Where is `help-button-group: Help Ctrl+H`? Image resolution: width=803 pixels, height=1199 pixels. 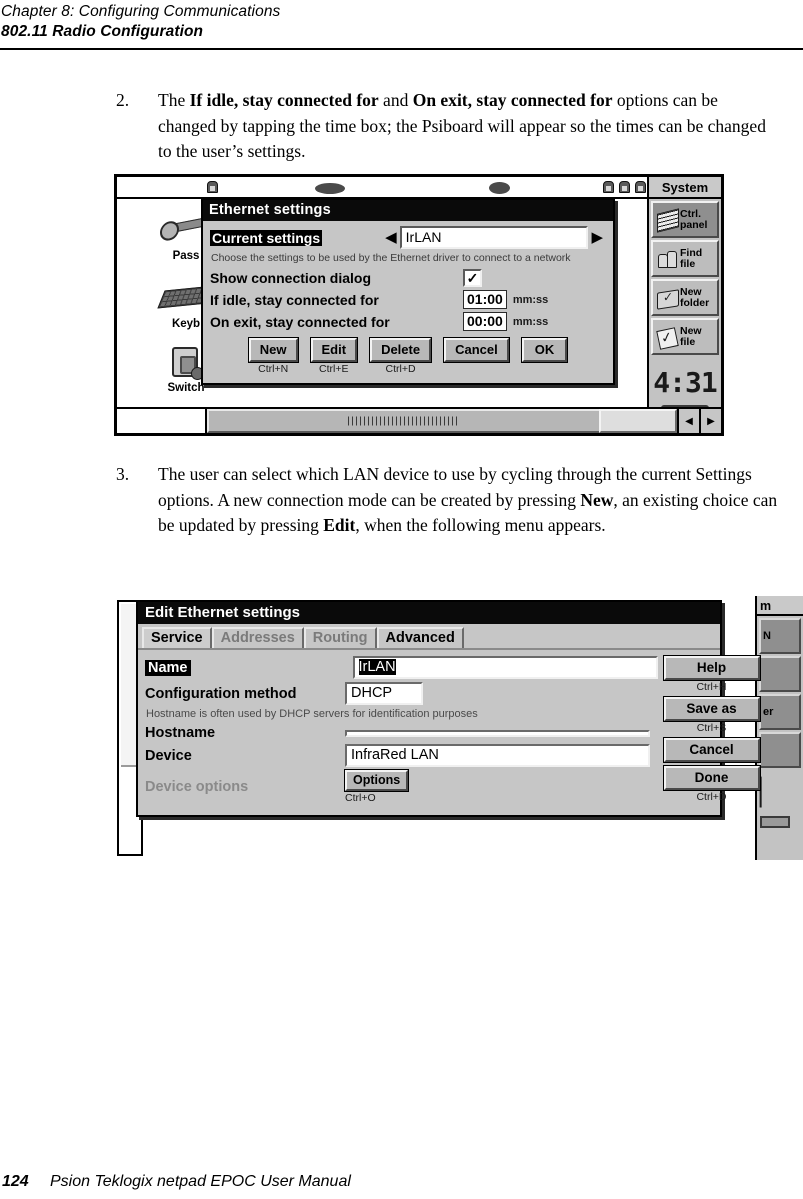 help-button-group: Help Ctrl+H is located at coordinates (711, 674).